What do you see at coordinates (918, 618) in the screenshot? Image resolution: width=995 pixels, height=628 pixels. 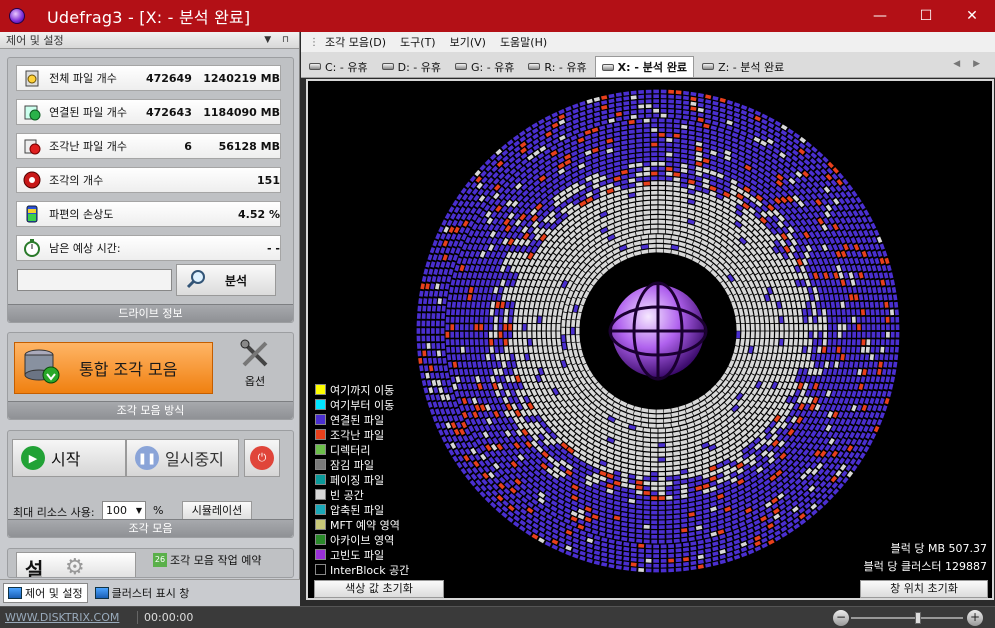 I see `zoom-slider-thumb` at bounding box center [918, 618].